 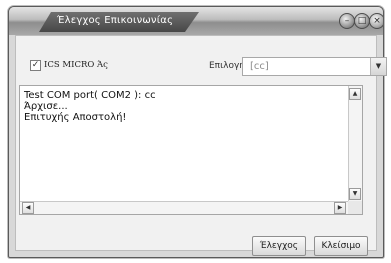 What do you see at coordinates (347, 21) in the screenshot?
I see `minimize-button: –` at bounding box center [347, 21].